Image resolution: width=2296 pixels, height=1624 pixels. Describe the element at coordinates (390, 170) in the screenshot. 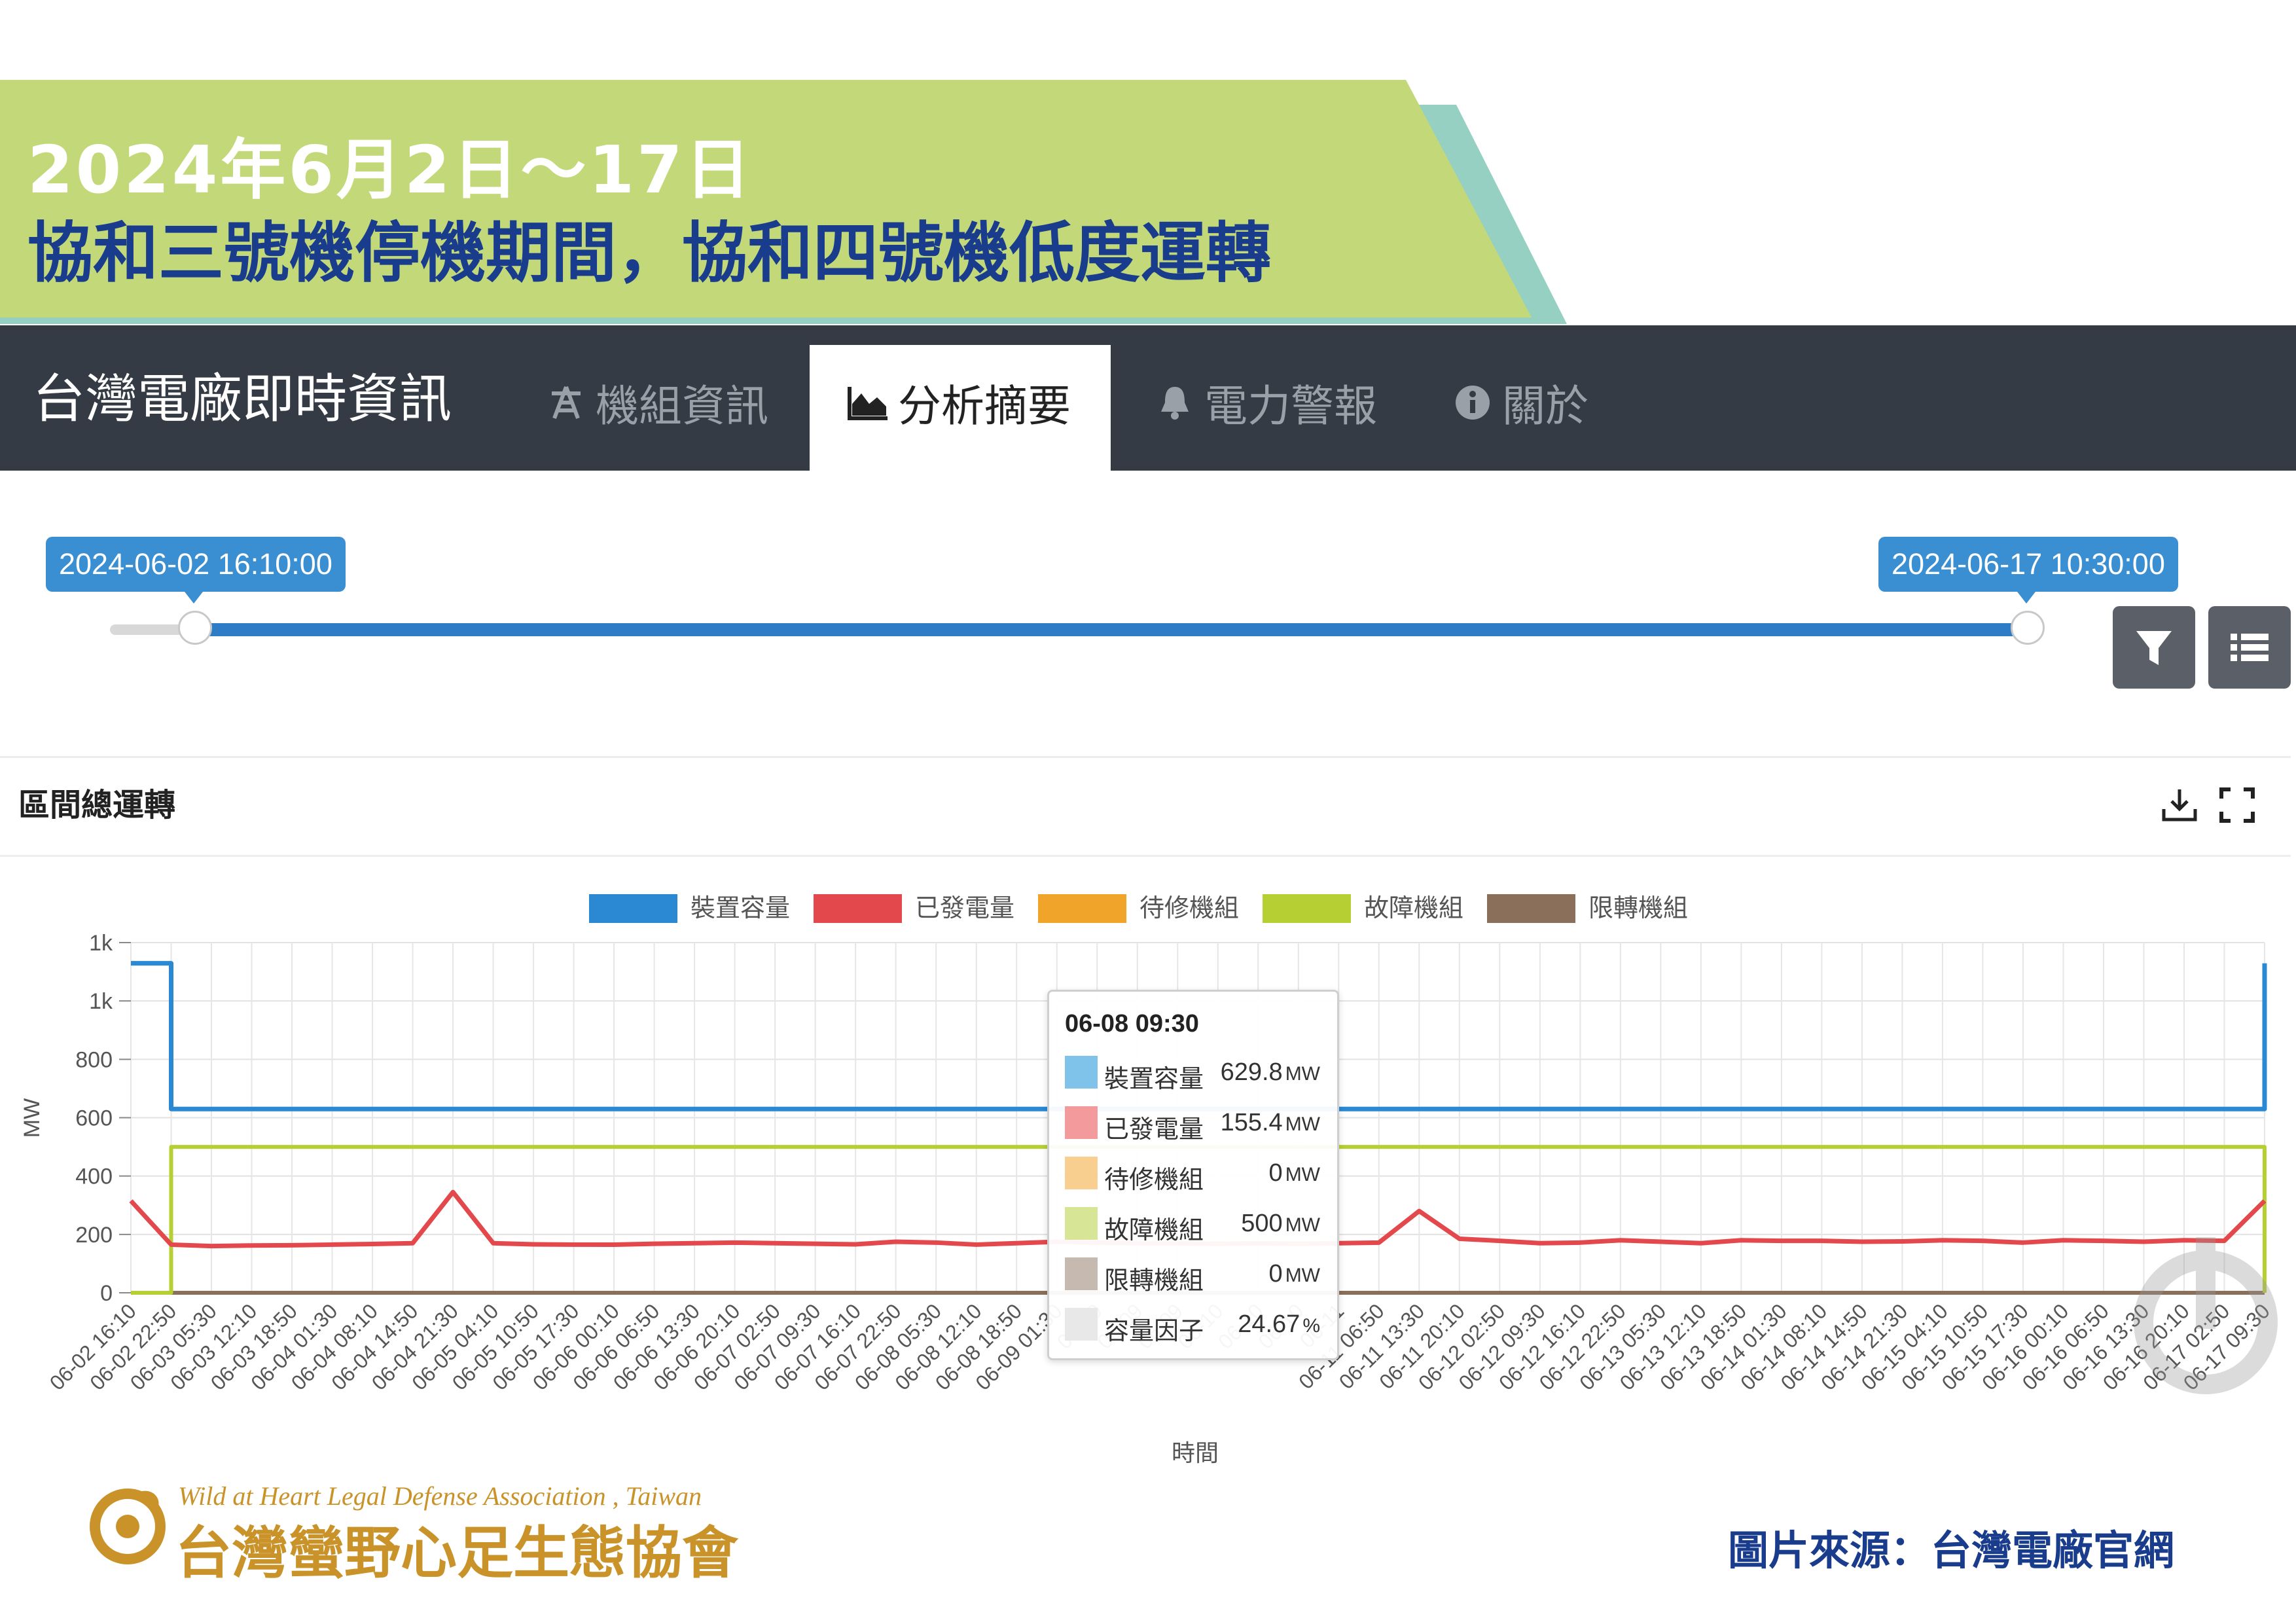

I see `banner-title-line1: 2024年6月2日～17日` at that location.